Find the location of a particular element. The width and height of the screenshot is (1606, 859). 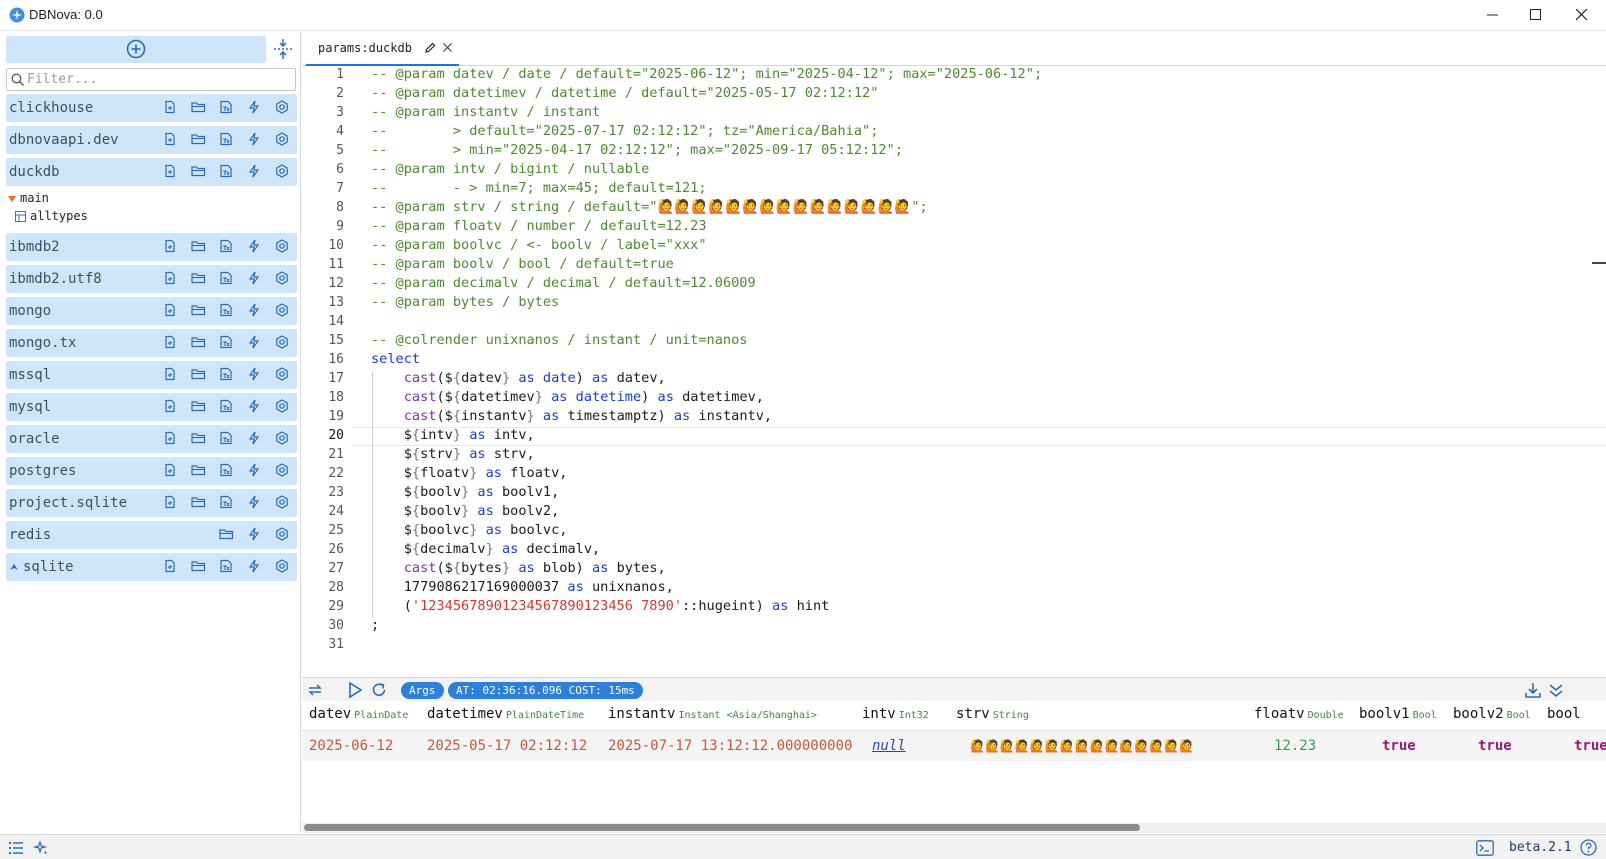

connection-item-project-sqlite: project.sqlite is located at coordinates (151, 503).